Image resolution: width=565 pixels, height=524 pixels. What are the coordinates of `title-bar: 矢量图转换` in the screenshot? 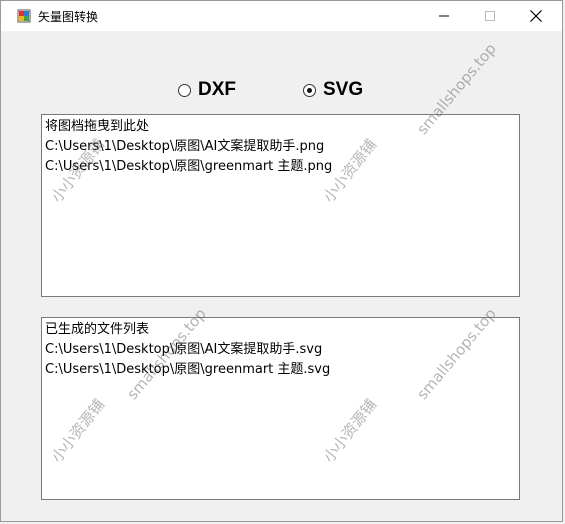 It's located at (281, 16).